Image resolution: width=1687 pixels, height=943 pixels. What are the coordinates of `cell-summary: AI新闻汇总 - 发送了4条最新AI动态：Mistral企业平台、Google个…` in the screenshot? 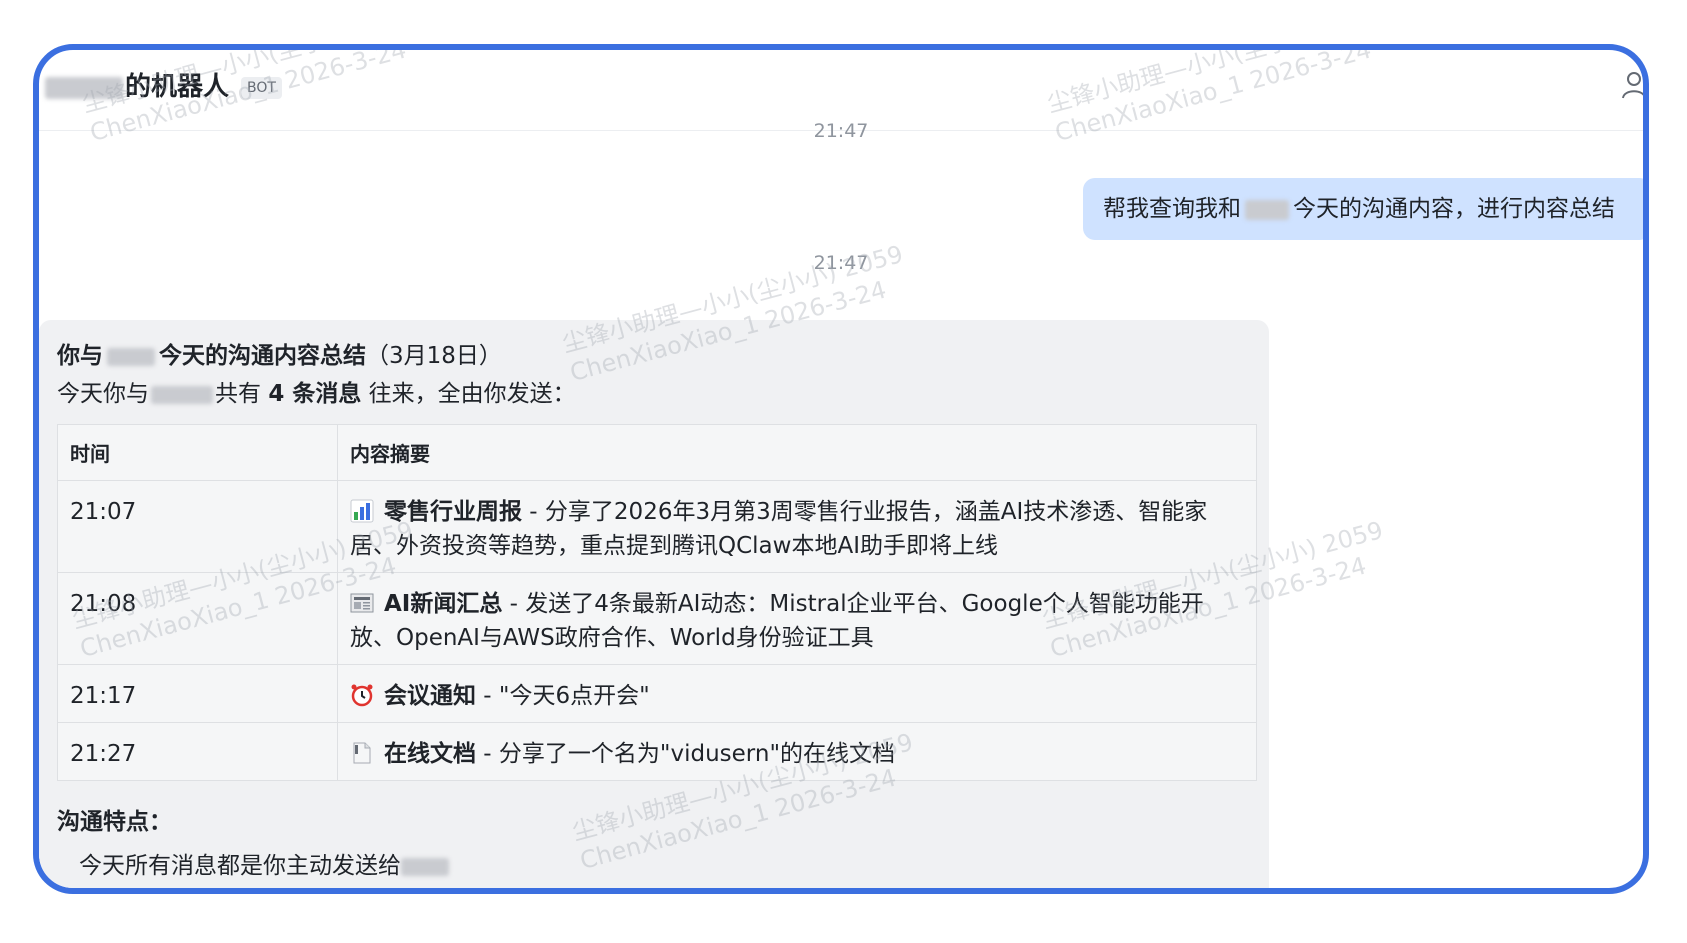 It's located at (797, 618).